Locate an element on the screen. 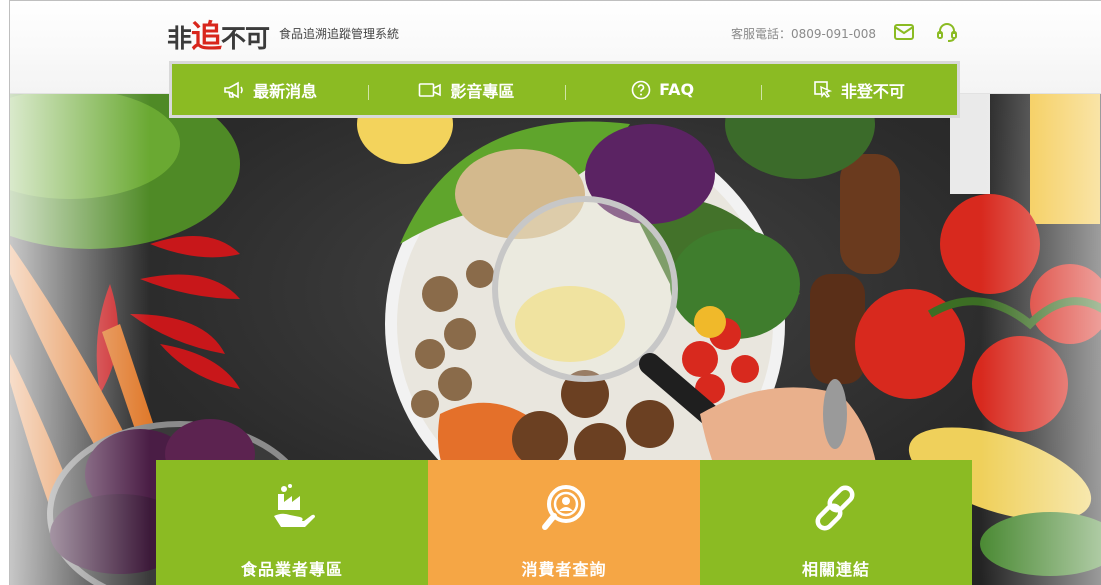 The height and width of the screenshot is (585, 1101). nav-item-news: 最新消息 is located at coordinates (270, 89).